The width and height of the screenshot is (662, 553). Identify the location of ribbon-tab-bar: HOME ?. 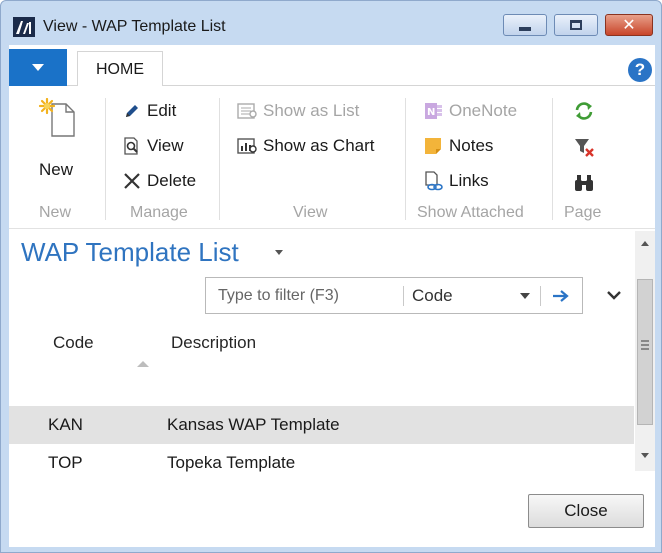
(332, 66).